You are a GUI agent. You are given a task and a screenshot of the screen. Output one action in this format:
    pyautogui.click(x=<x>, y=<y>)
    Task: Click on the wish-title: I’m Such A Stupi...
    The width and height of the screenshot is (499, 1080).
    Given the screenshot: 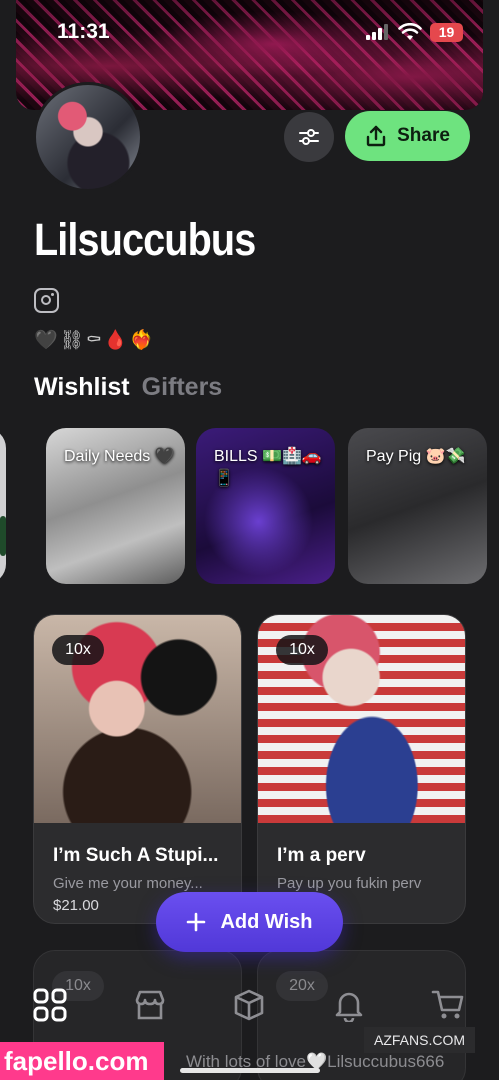 What is the action you would take?
    pyautogui.click(x=136, y=855)
    